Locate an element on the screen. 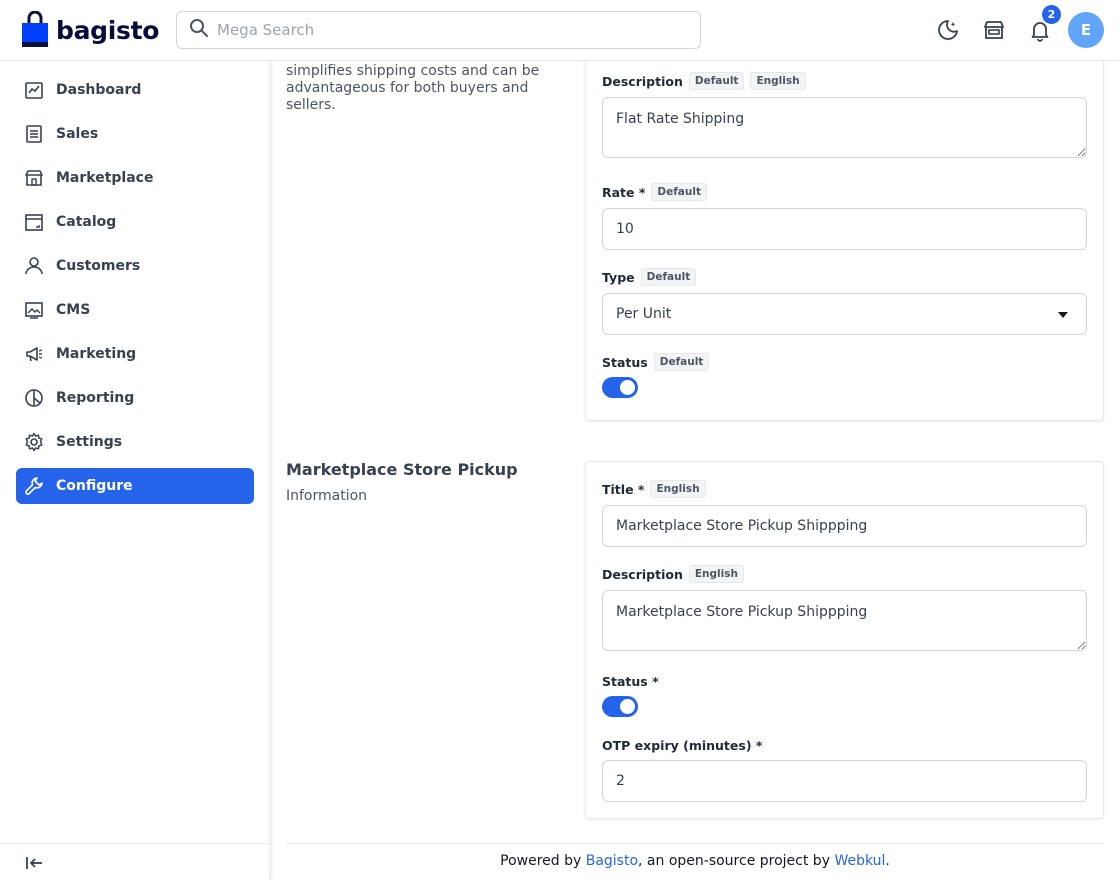 This screenshot has height=880, width=1120. flat-rate-status-toggle is located at coordinates (620, 387).